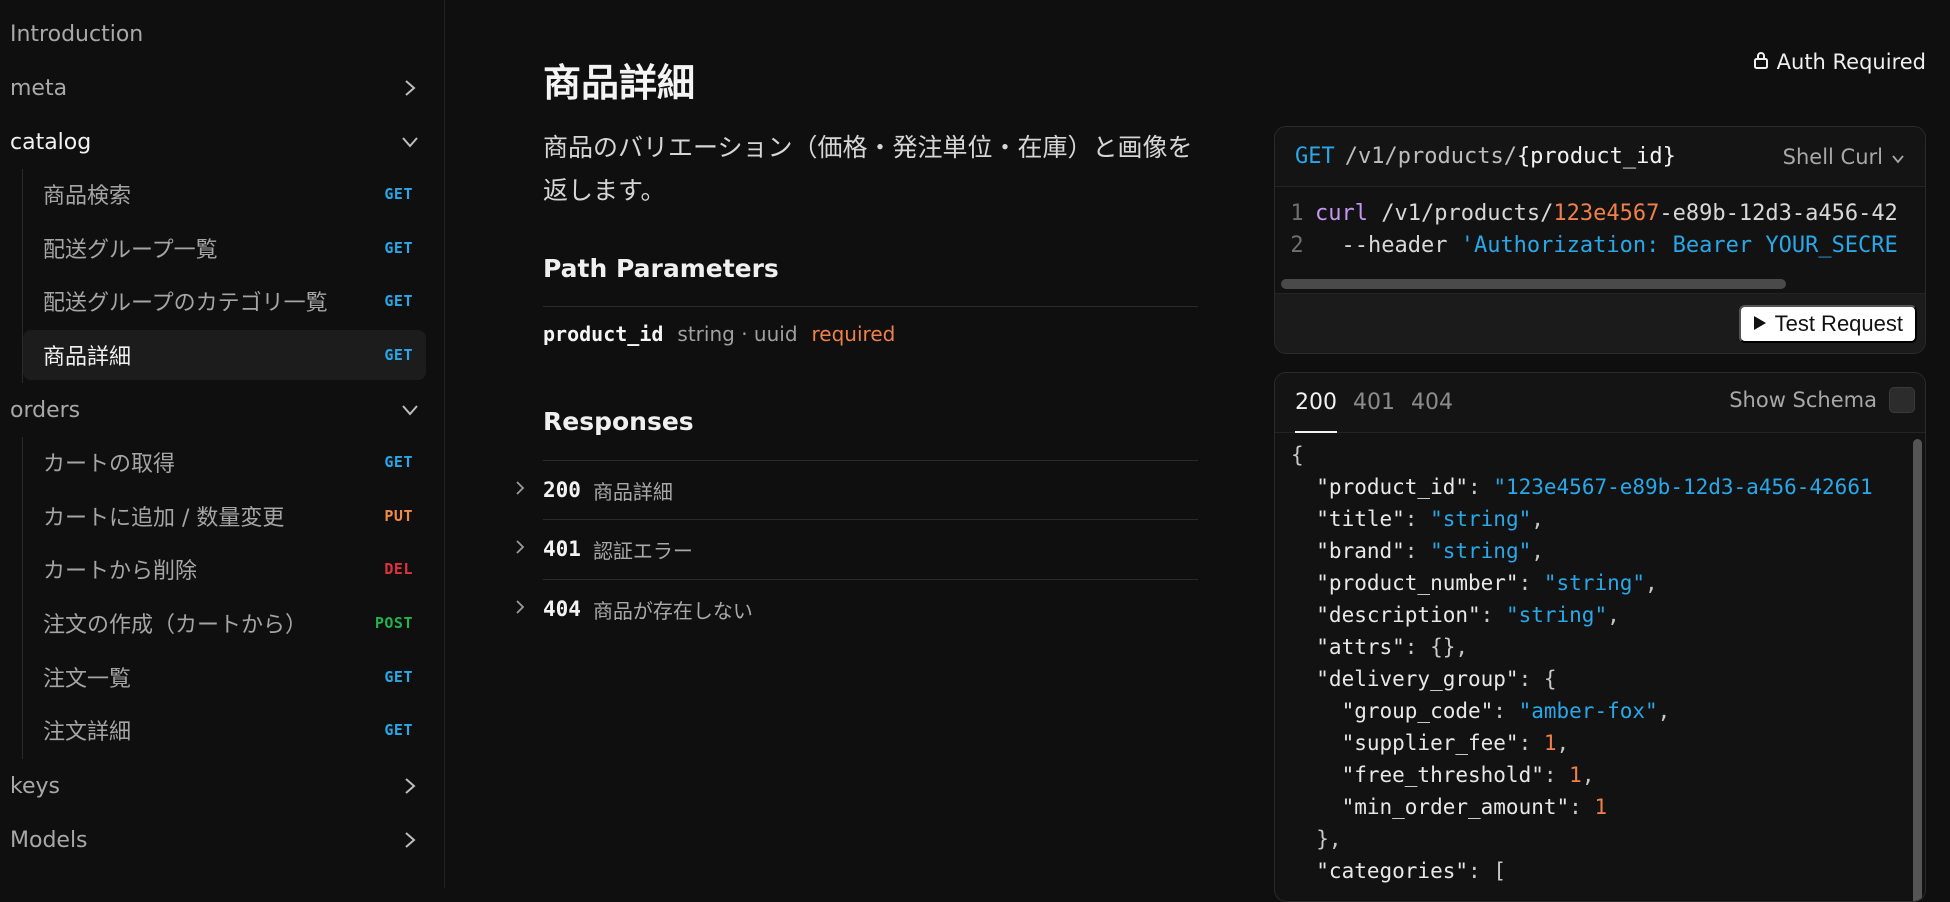 The width and height of the screenshot is (1950, 902). What do you see at coordinates (175, 625) in the screenshot?
I see `sidebar-item-label: 注文の作成（カートから）` at bounding box center [175, 625].